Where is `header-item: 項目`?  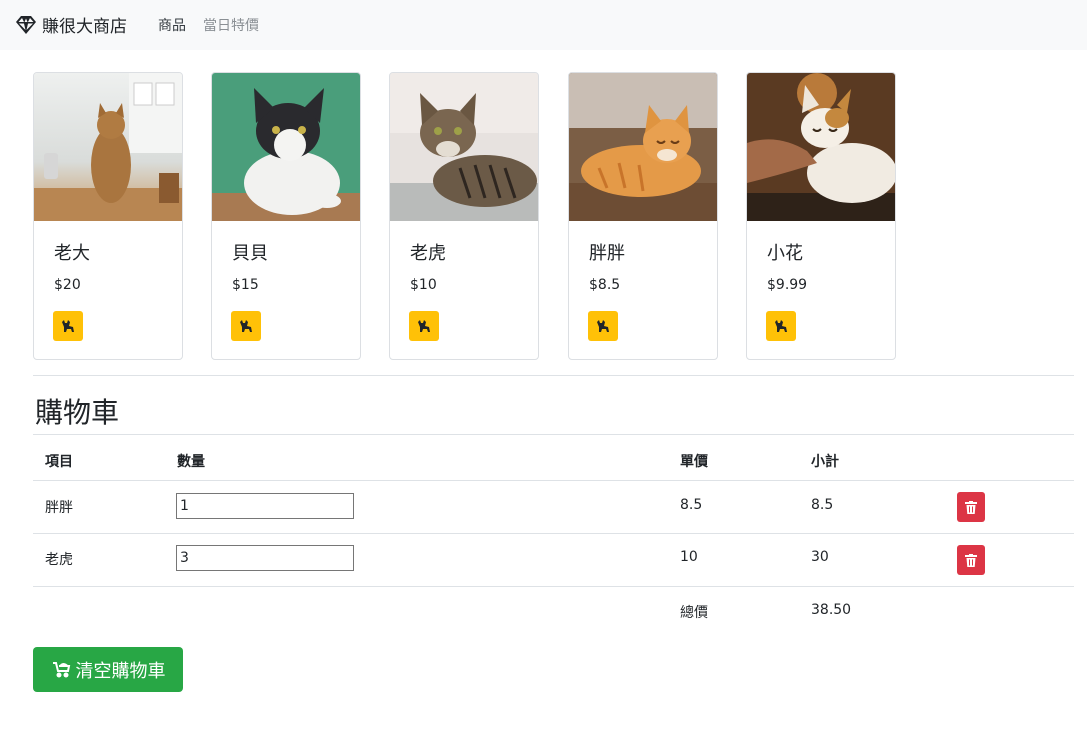 header-item: 項目 is located at coordinates (59, 462).